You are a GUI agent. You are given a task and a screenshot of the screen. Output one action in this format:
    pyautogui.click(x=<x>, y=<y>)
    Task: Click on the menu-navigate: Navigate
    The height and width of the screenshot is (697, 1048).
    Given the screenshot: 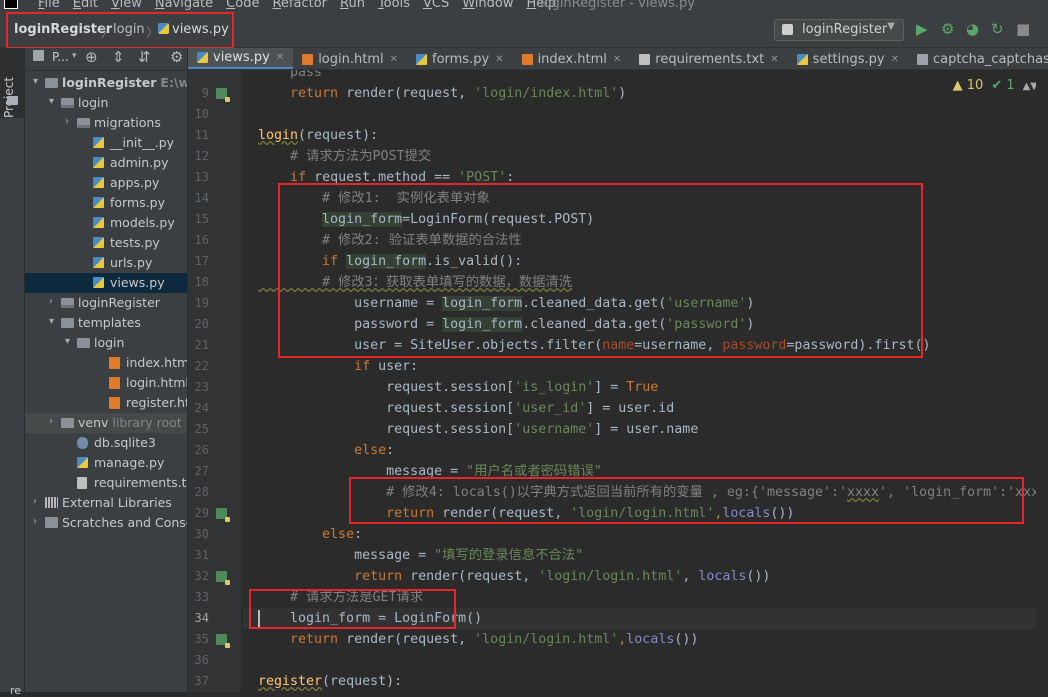 What is the action you would take?
    pyautogui.click(x=184, y=5)
    